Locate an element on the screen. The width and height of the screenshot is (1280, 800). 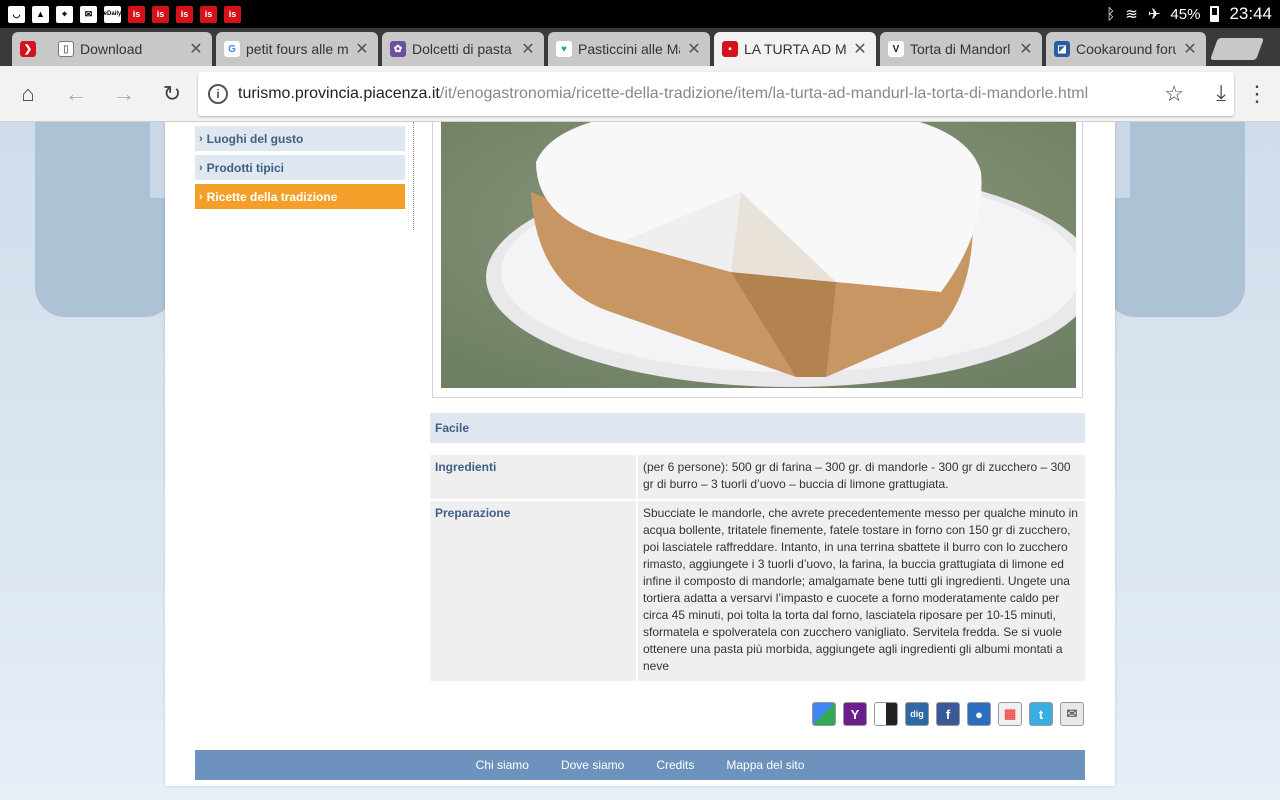
yahoo-share-icon: Y is located at coordinates (855, 714).